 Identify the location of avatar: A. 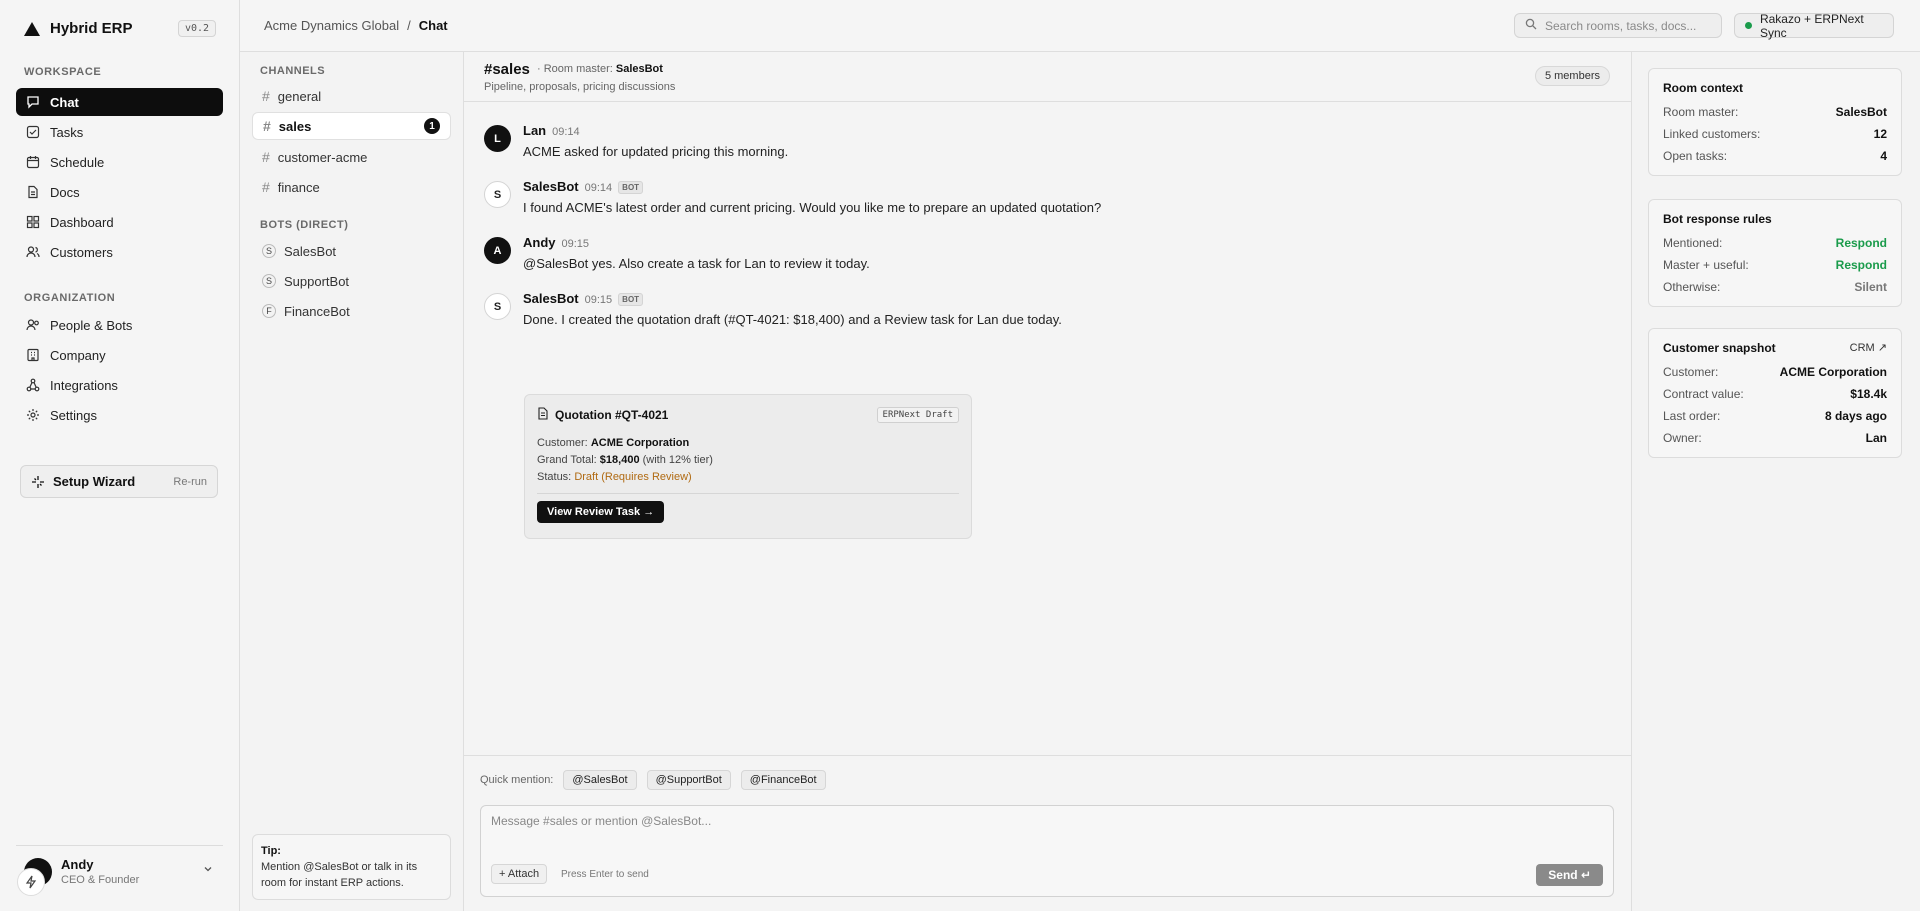
(497, 250).